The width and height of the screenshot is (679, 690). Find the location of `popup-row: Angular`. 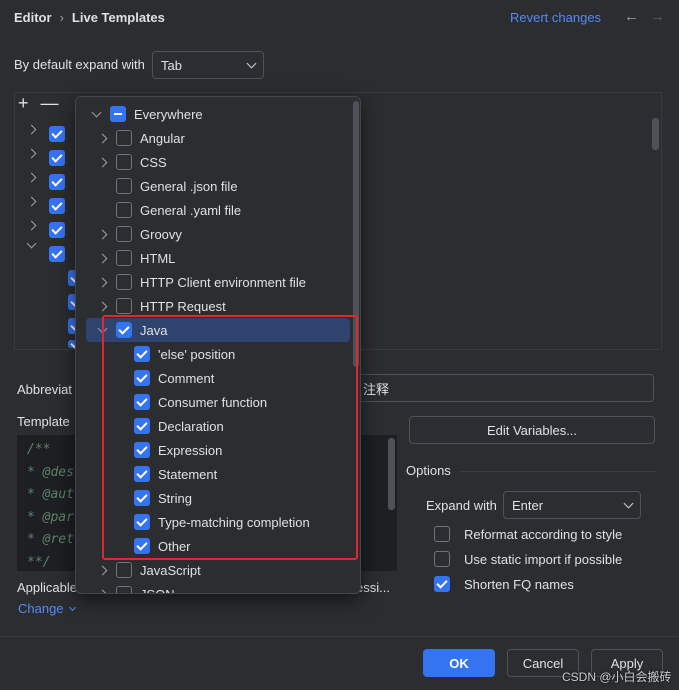

popup-row: Angular is located at coordinates (212, 138).